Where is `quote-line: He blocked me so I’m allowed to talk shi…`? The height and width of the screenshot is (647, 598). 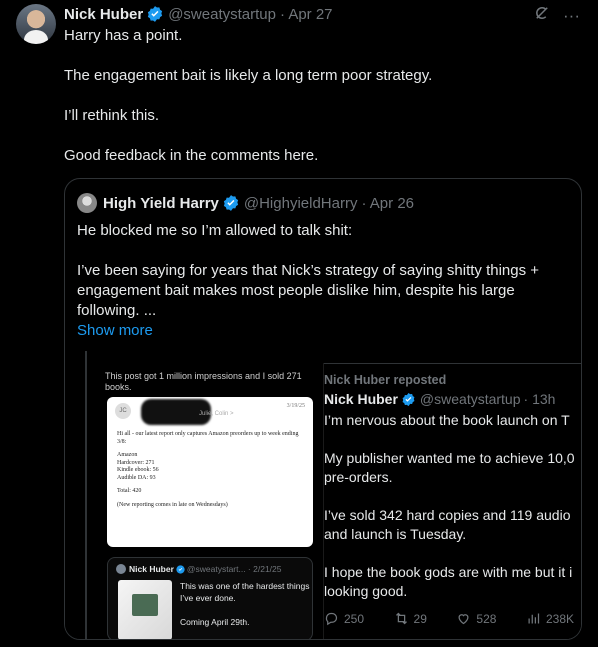
quote-line: He blocked me so I’m allowed to talk shi… is located at coordinates (215, 230).